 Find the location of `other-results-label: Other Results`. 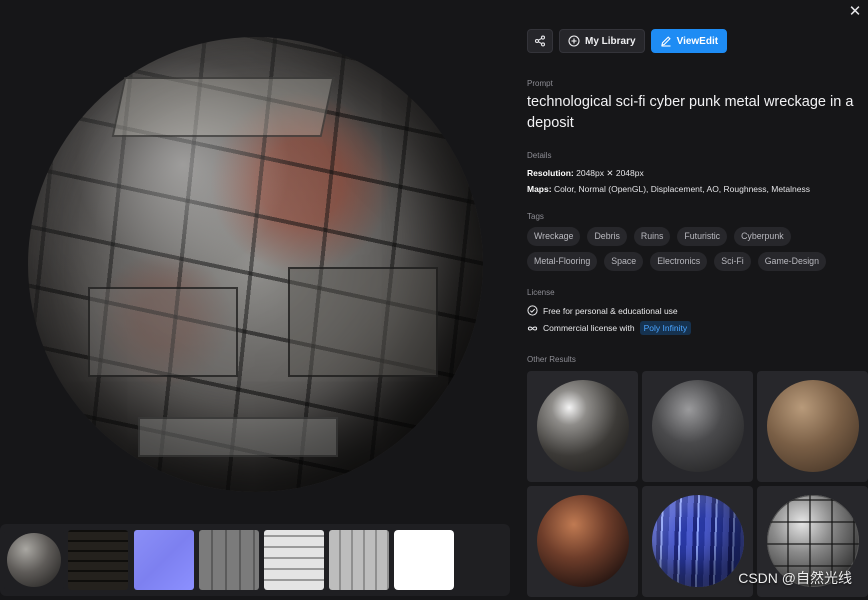

other-results-label: Other Results is located at coordinates (551, 359).